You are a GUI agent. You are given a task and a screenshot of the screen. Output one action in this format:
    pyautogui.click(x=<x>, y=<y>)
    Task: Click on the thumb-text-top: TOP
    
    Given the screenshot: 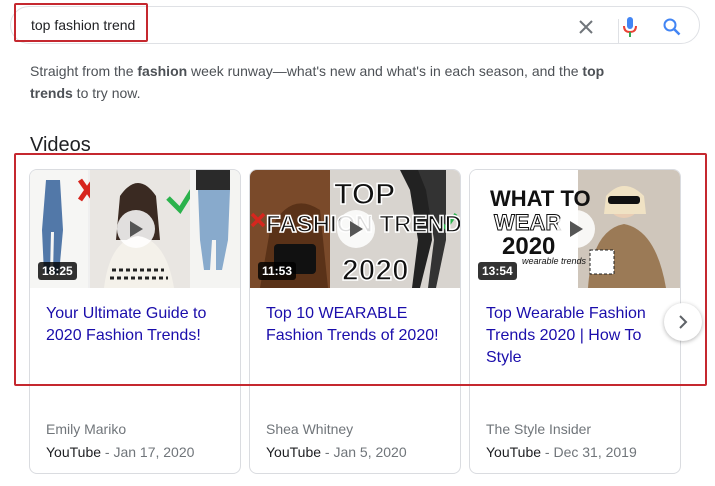 What is the action you would take?
    pyautogui.click(x=364, y=194)
    